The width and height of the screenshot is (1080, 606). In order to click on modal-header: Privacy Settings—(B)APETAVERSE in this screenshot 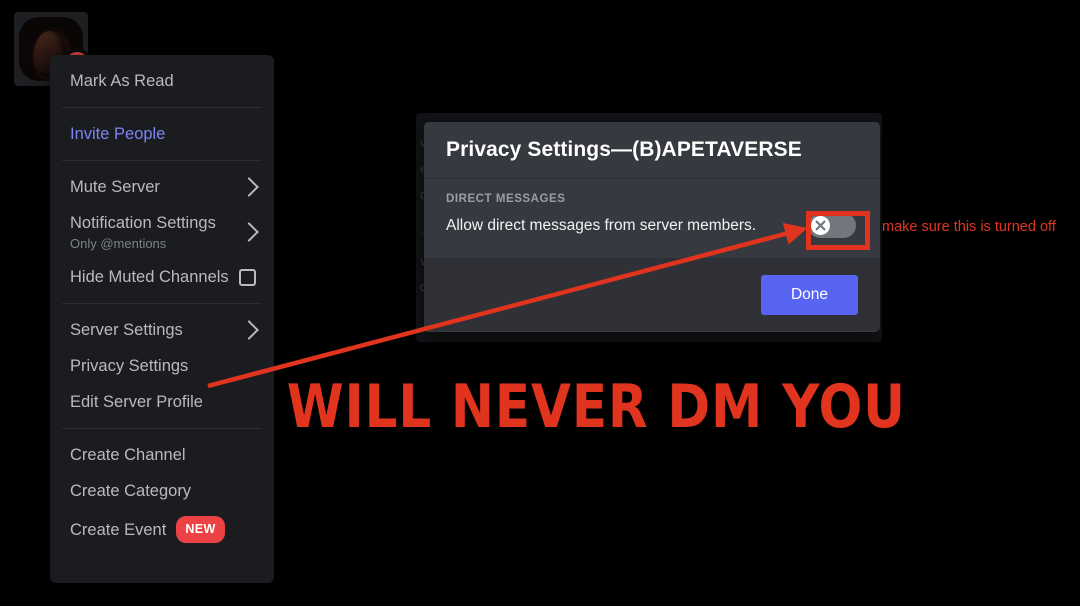, I will do `click(652, 150)`.